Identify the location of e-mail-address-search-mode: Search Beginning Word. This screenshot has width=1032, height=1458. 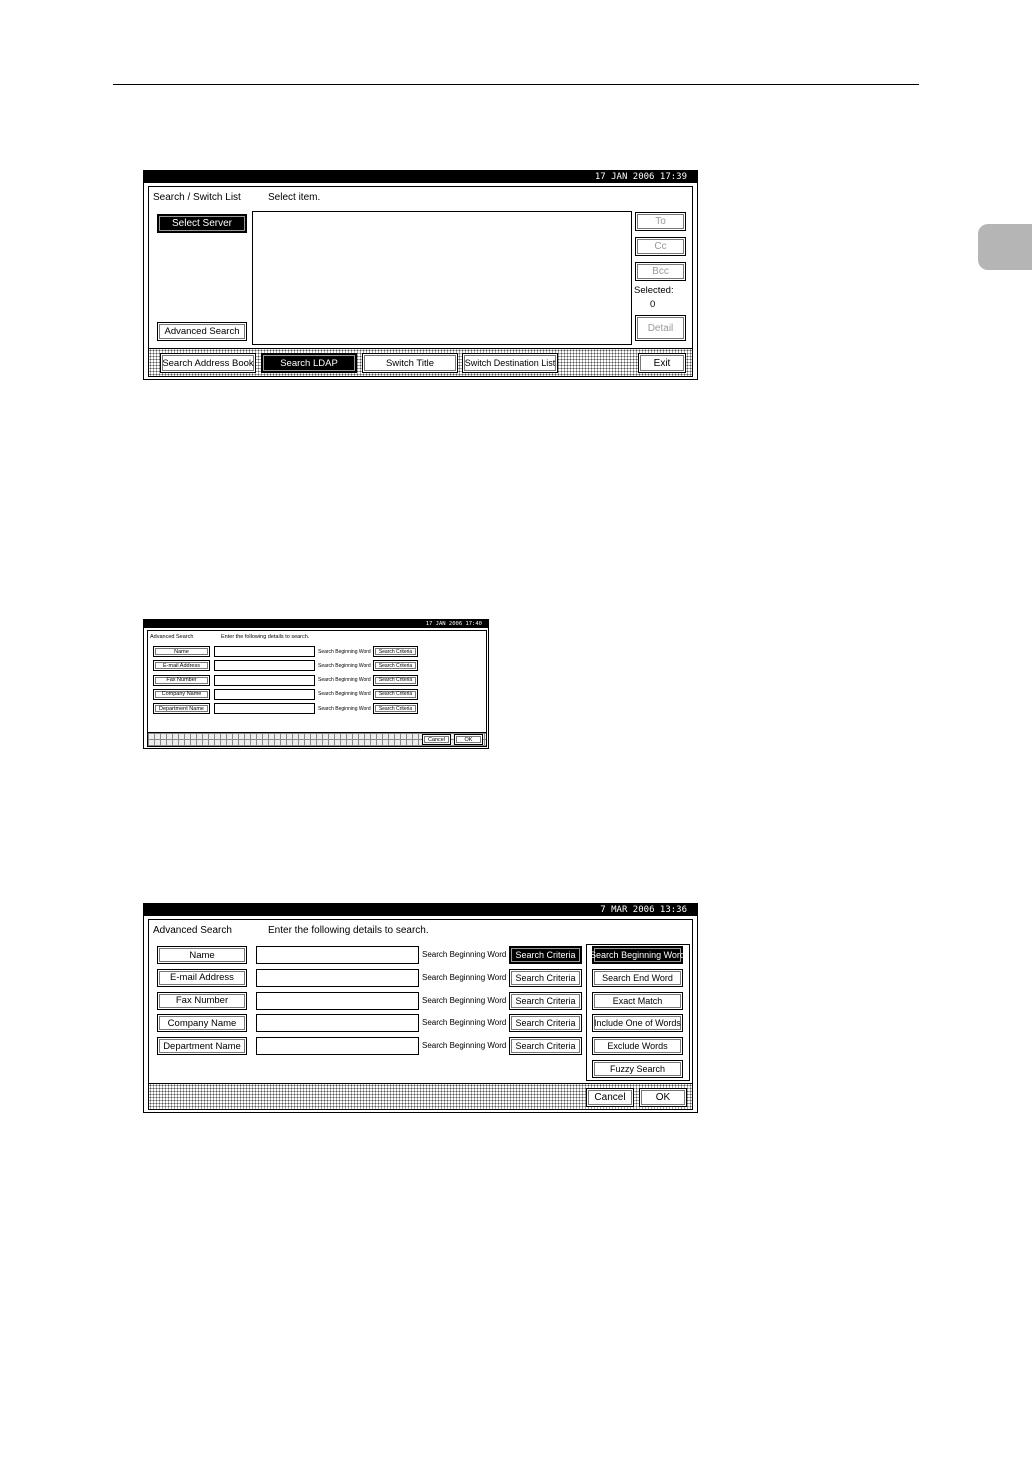
(464, 977).